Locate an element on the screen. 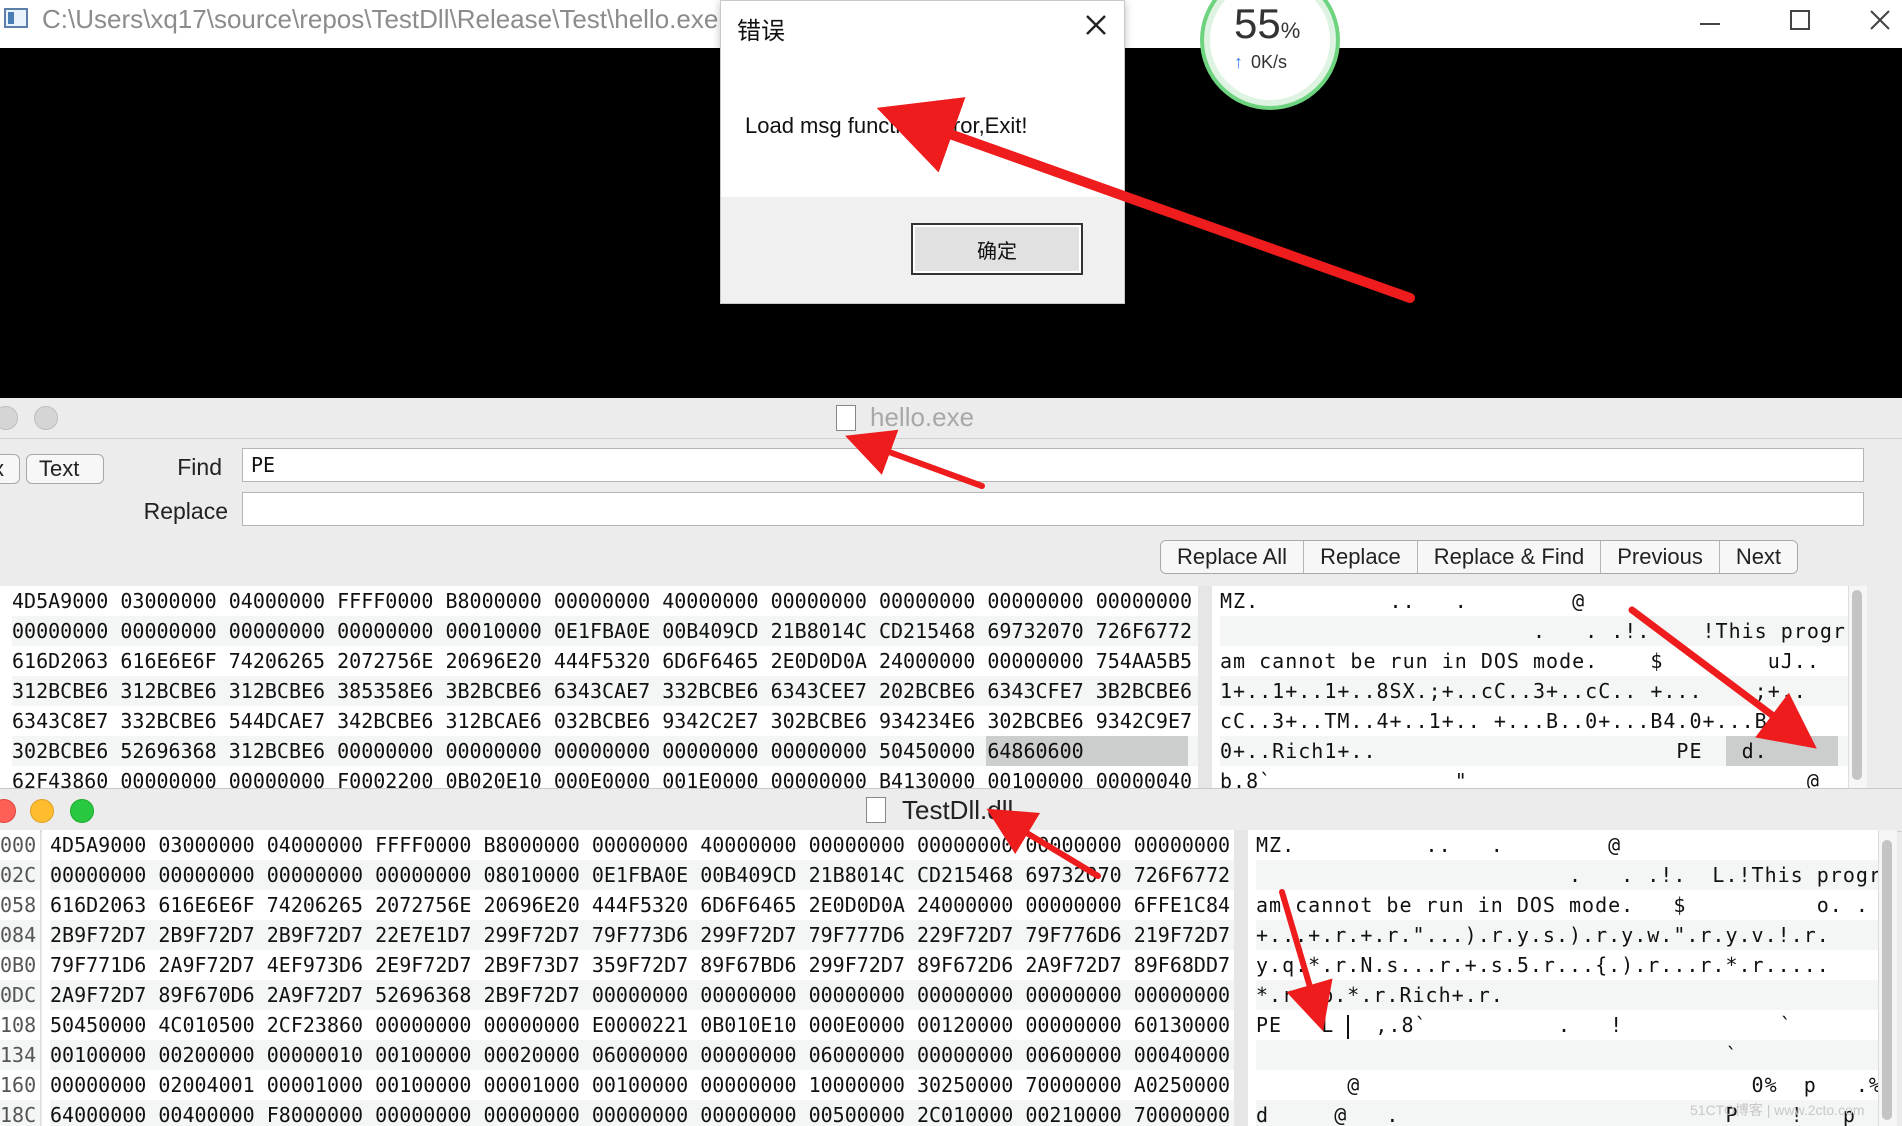 The image size is (1902, 1126). offset-label: 160 is located at coordinates (18, 1085).